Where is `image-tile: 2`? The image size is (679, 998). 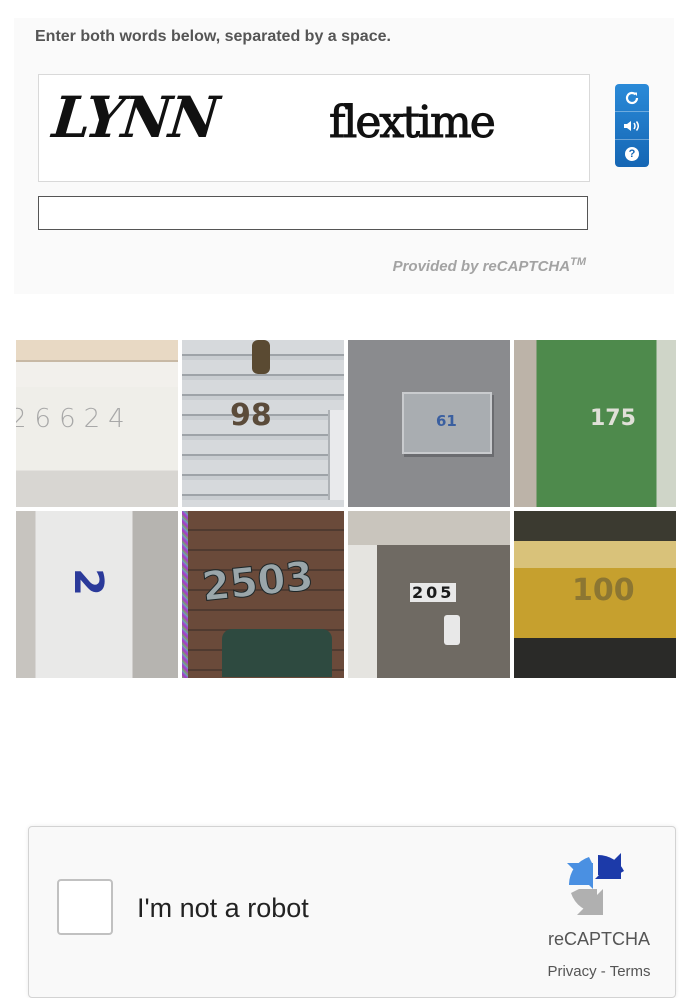
image-tile: 2 is located at coordinates (97, 594).